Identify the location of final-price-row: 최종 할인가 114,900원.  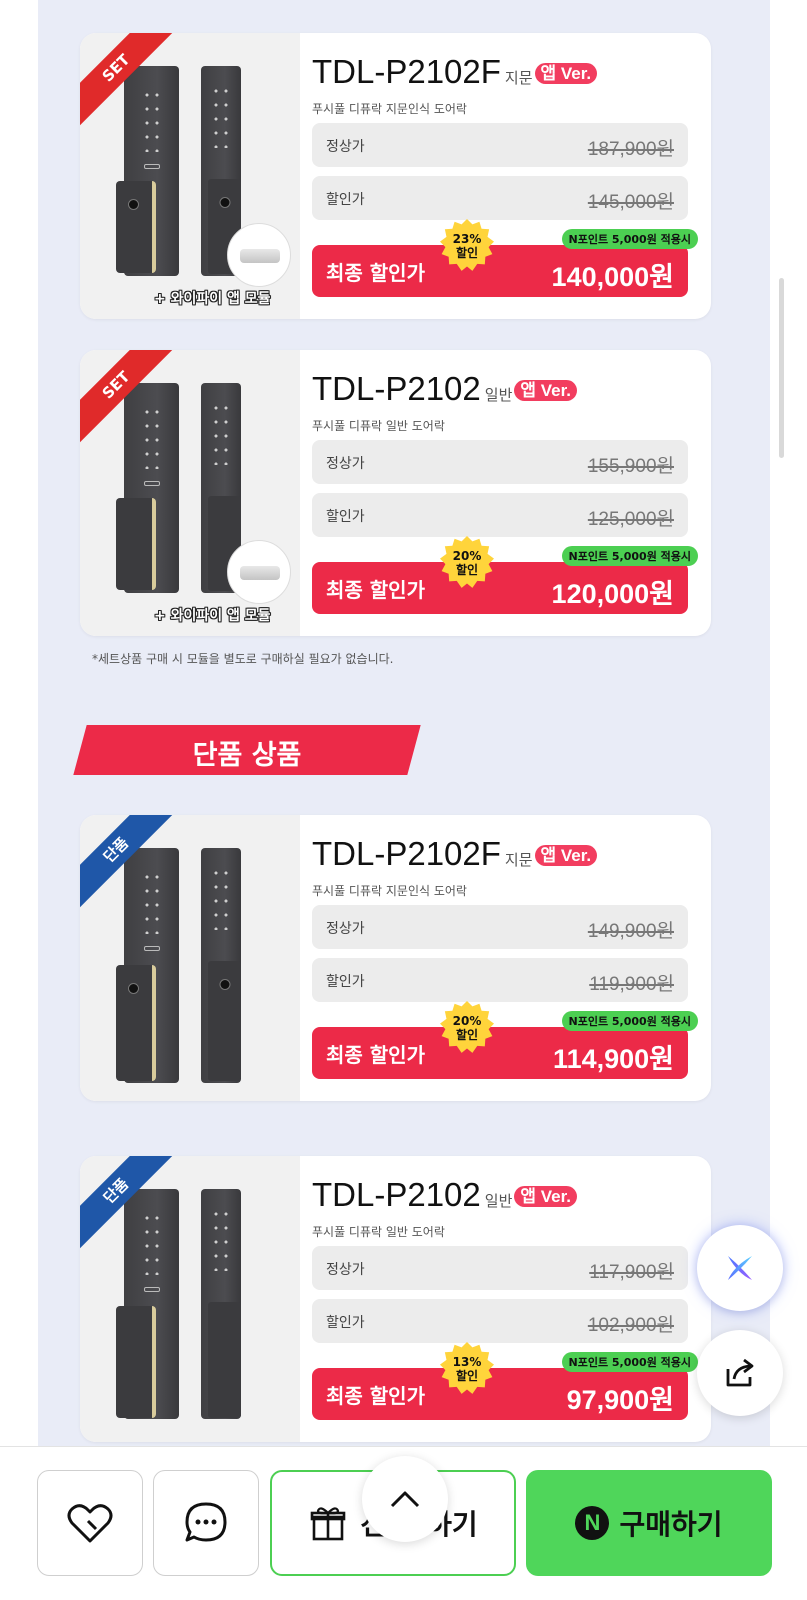
(500, 1053).